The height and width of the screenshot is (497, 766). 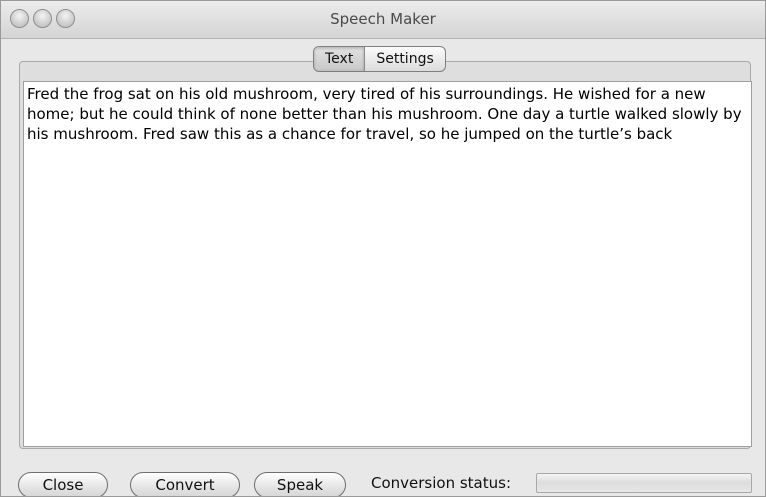 What do you see at coordinates (644, 483) in the screenshot?
I see `conversion-progress-bar` at bounding box center [644, 483].